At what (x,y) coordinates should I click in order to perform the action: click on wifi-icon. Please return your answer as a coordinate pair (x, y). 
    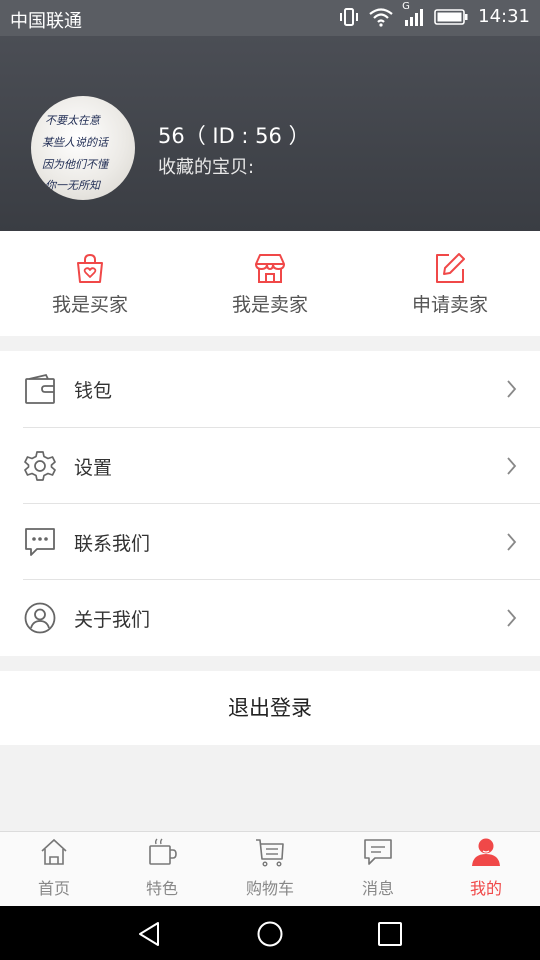
    Looking at the image, I should click on (381, 17).